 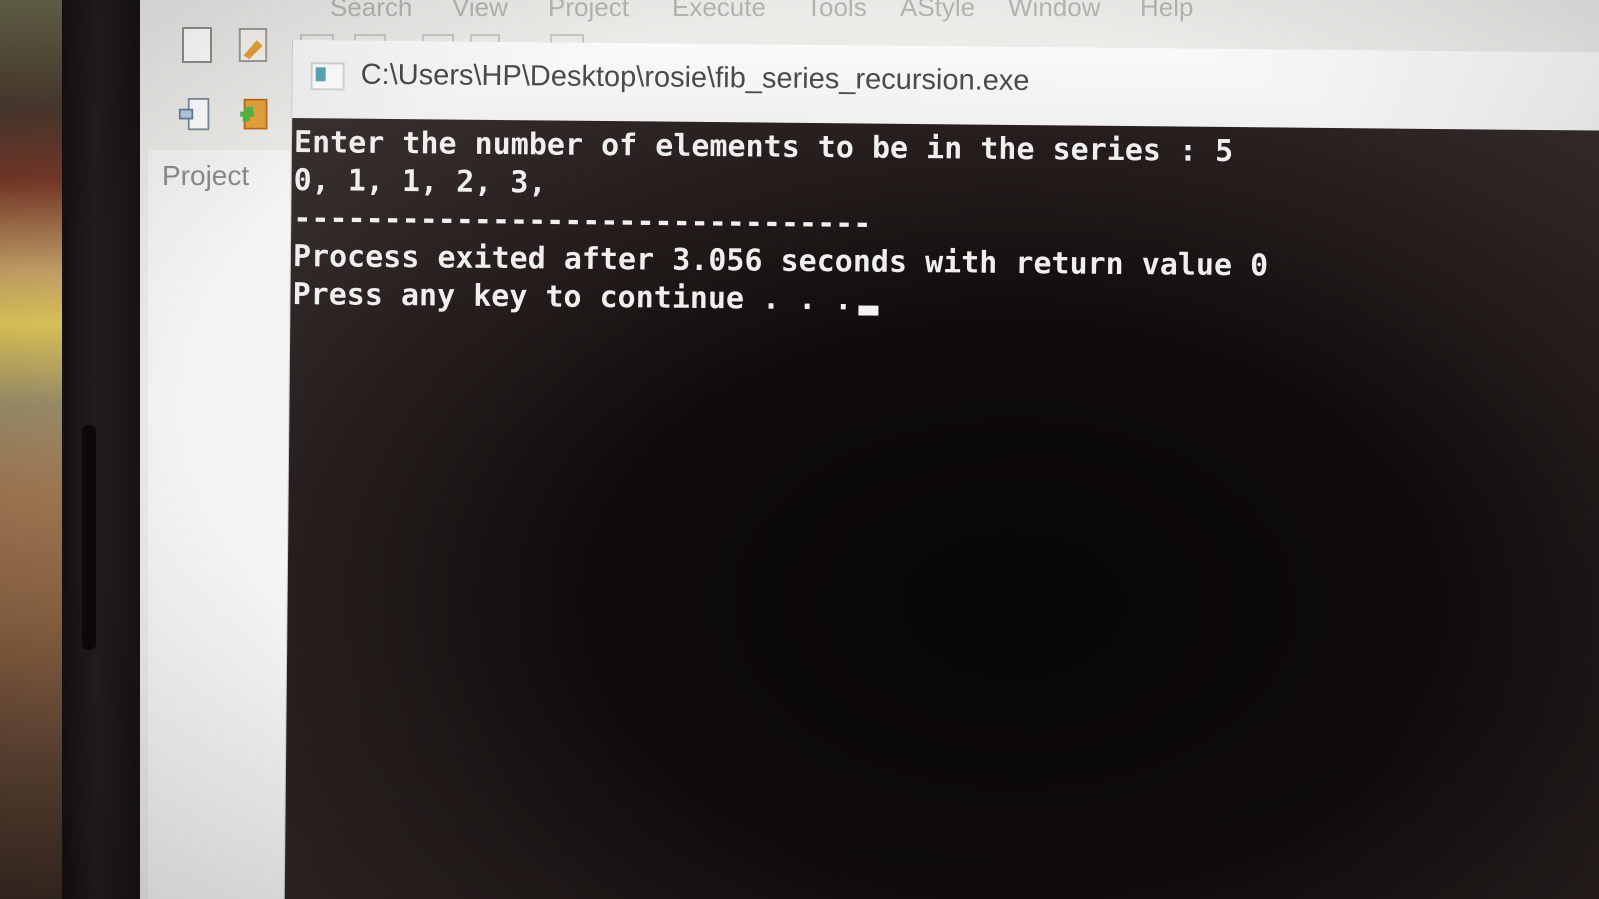 What do you see at coordinates (572, 297) in the screenshot?
I see `console-continue-text: Press any key to continue . . .` at bounding box center [572, 297].